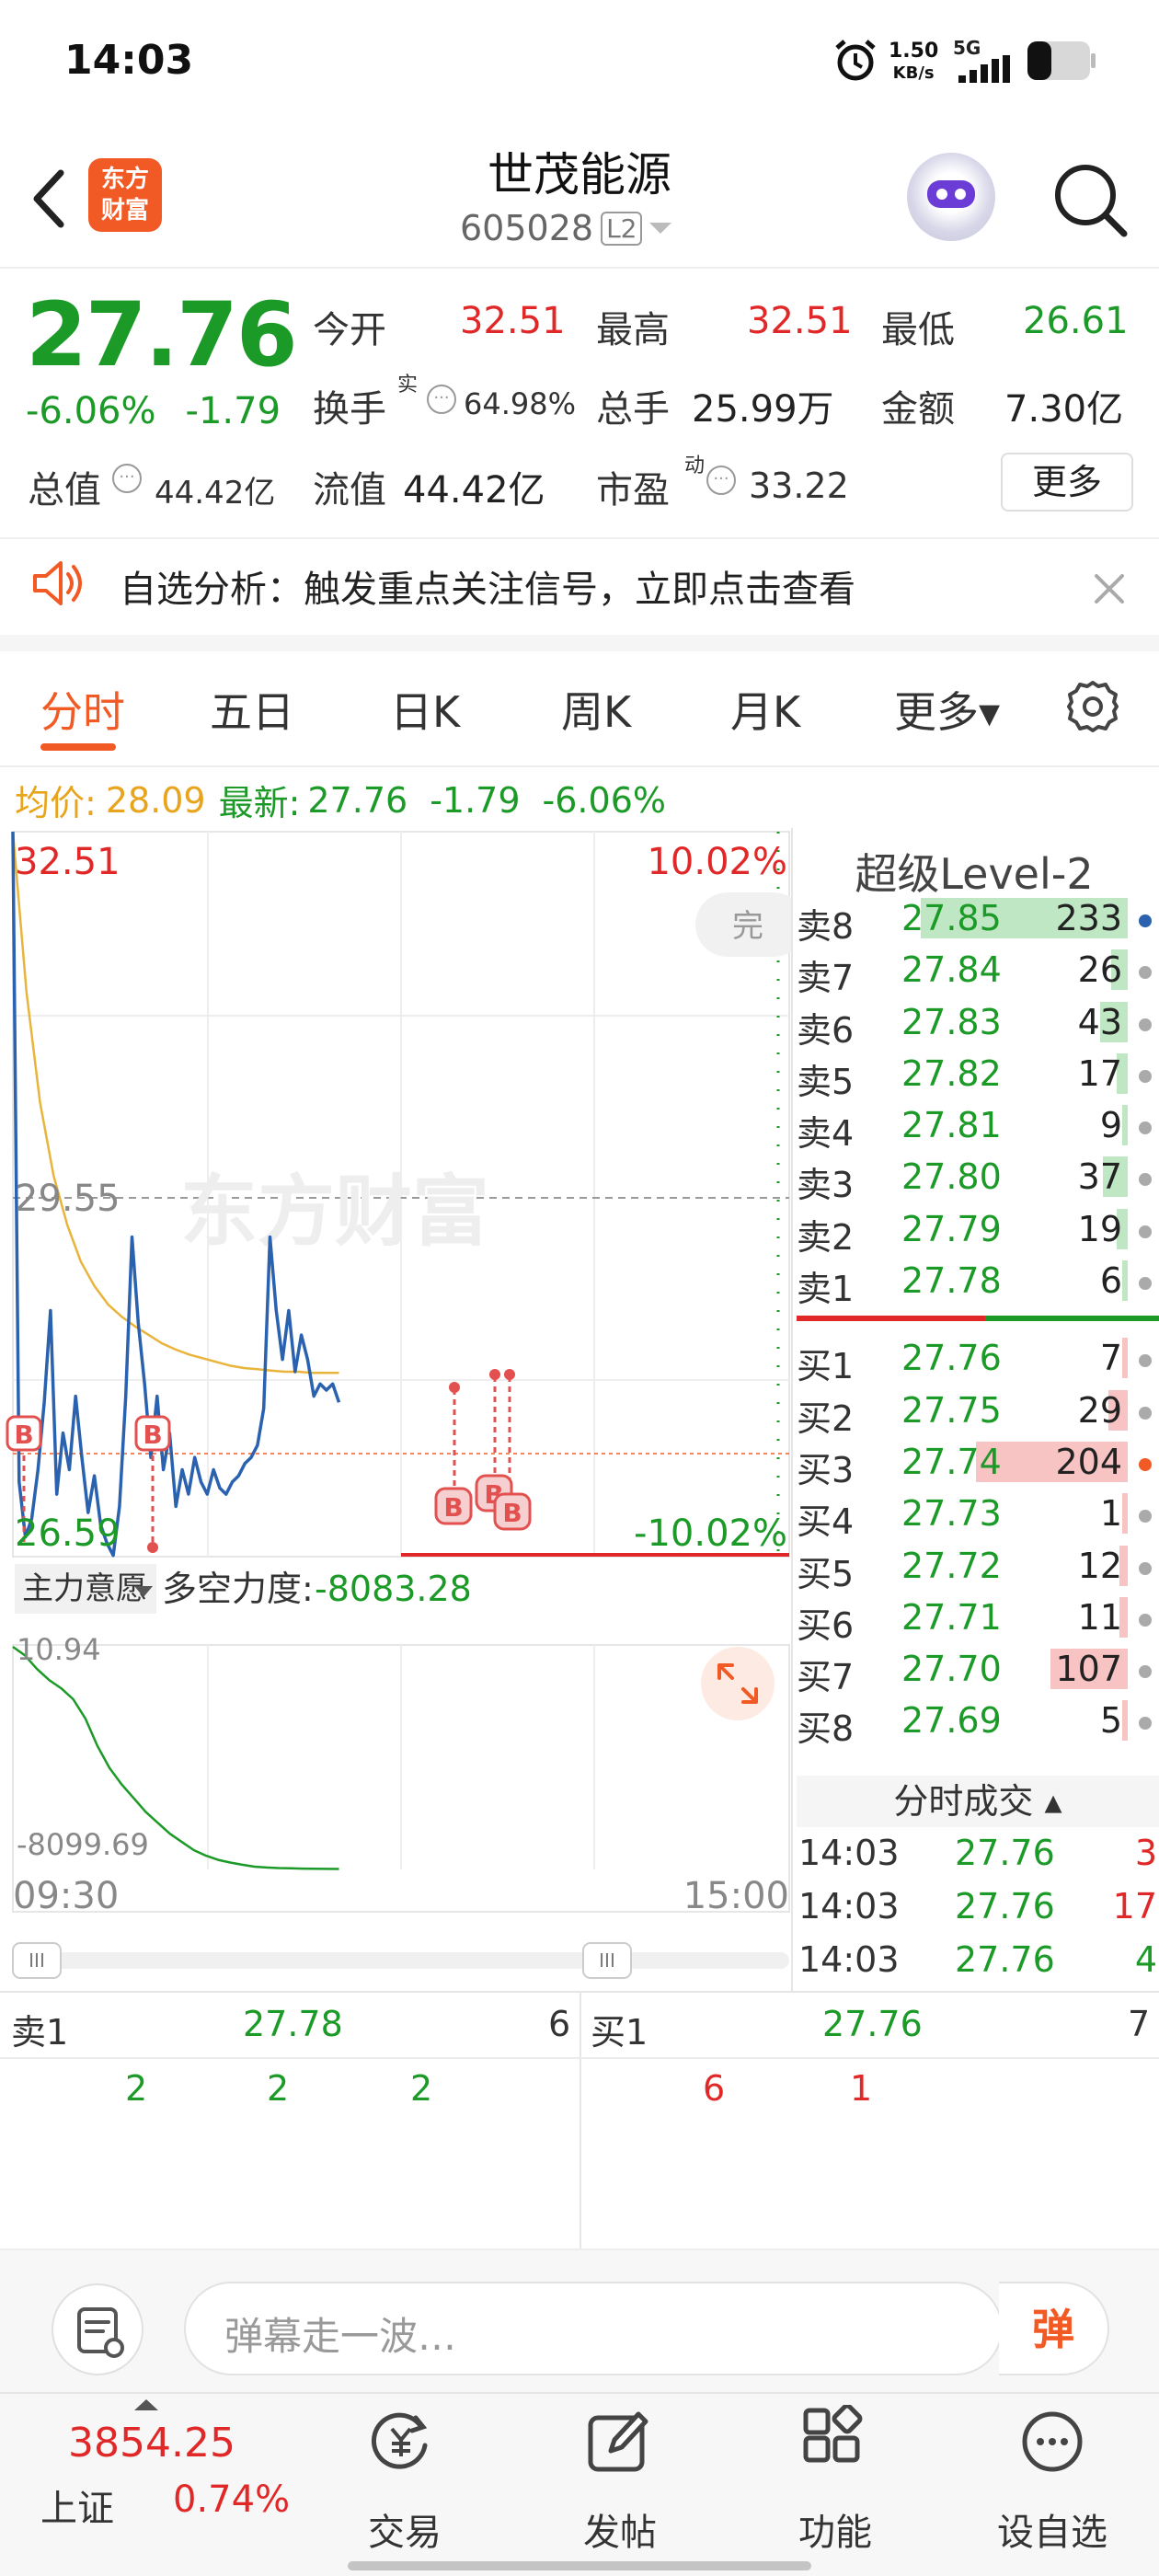 The image size is (1159, 2576). What do you see at coordinates (129, 60) in the screenshot?
I see `status-time: 14:03` at bounding box center [129, 60].